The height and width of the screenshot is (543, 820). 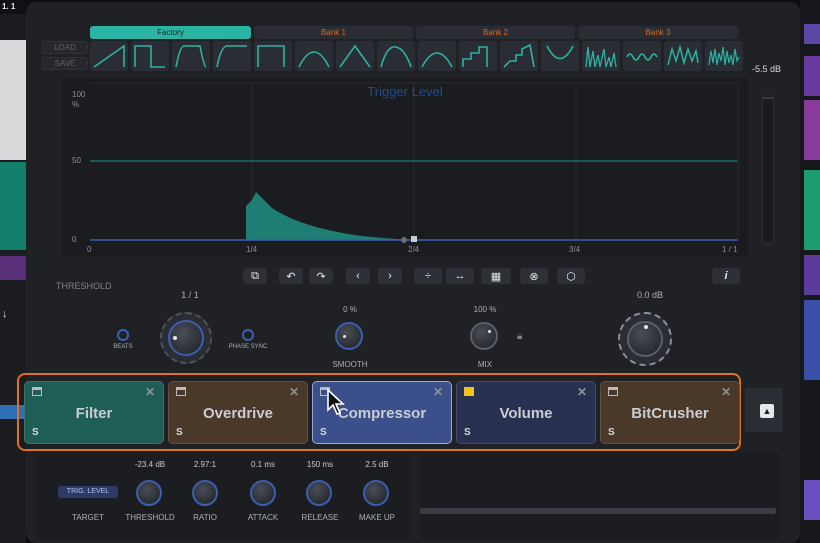 I want to click on trapezoid-icon, so click(x=191, y=56).